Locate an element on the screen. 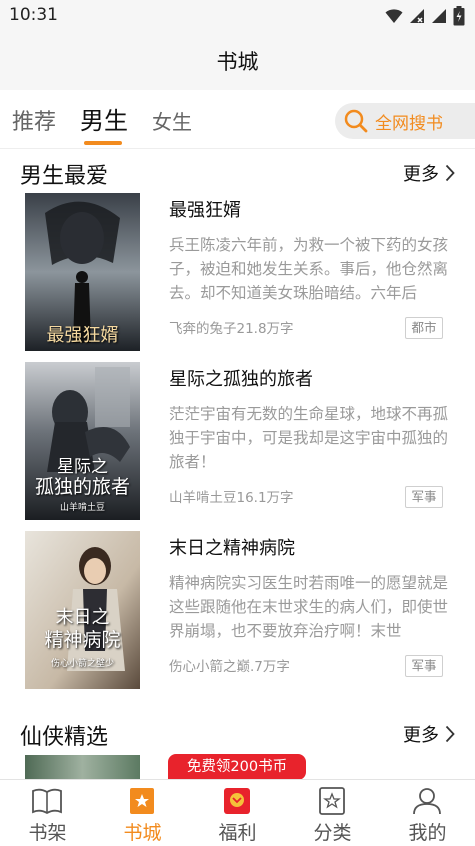 The width and height of the screenshot is (475, 846). book-open-icon is located at coordinates (47, 801).